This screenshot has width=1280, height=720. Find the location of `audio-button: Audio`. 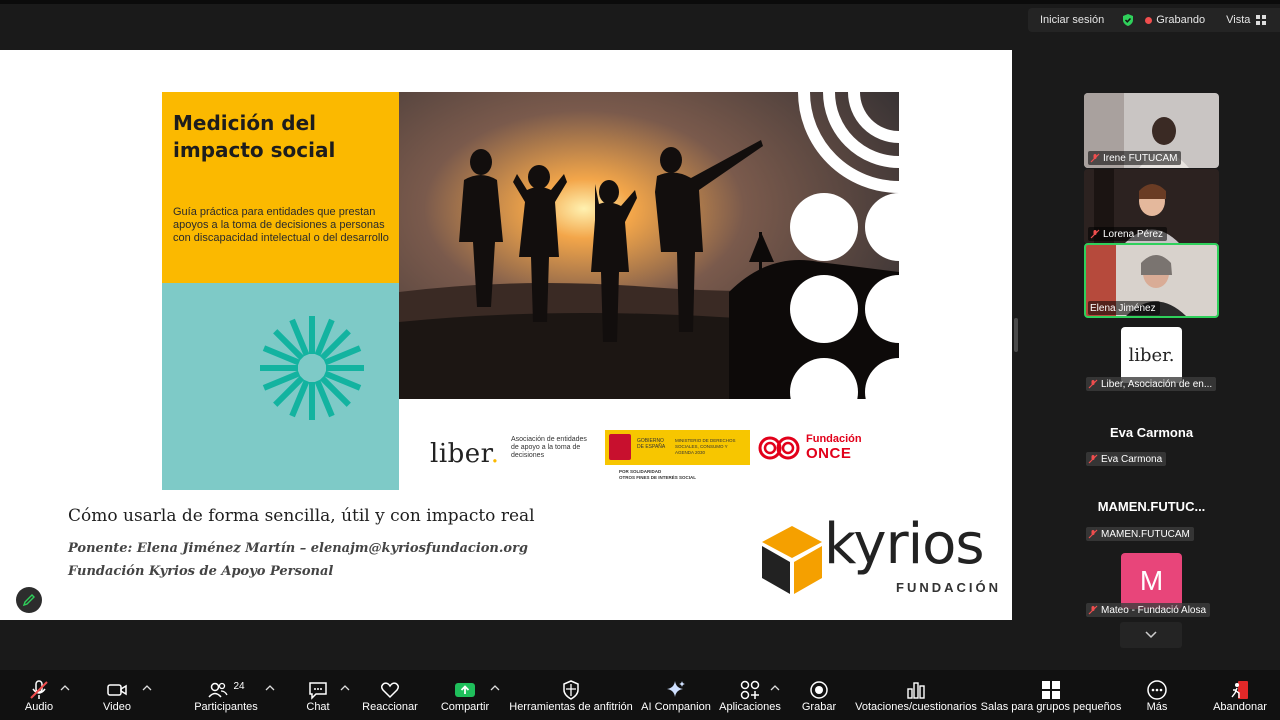

audio-button: Audio is located at coordinates (39, 695).